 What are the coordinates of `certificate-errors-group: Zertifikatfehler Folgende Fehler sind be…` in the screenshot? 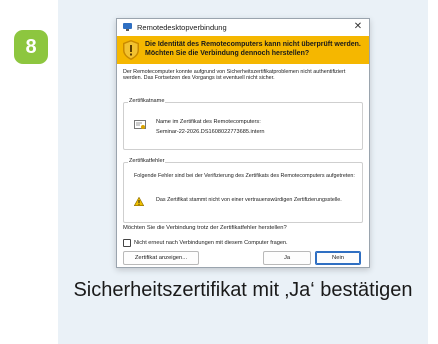 It's located at (243, 190).